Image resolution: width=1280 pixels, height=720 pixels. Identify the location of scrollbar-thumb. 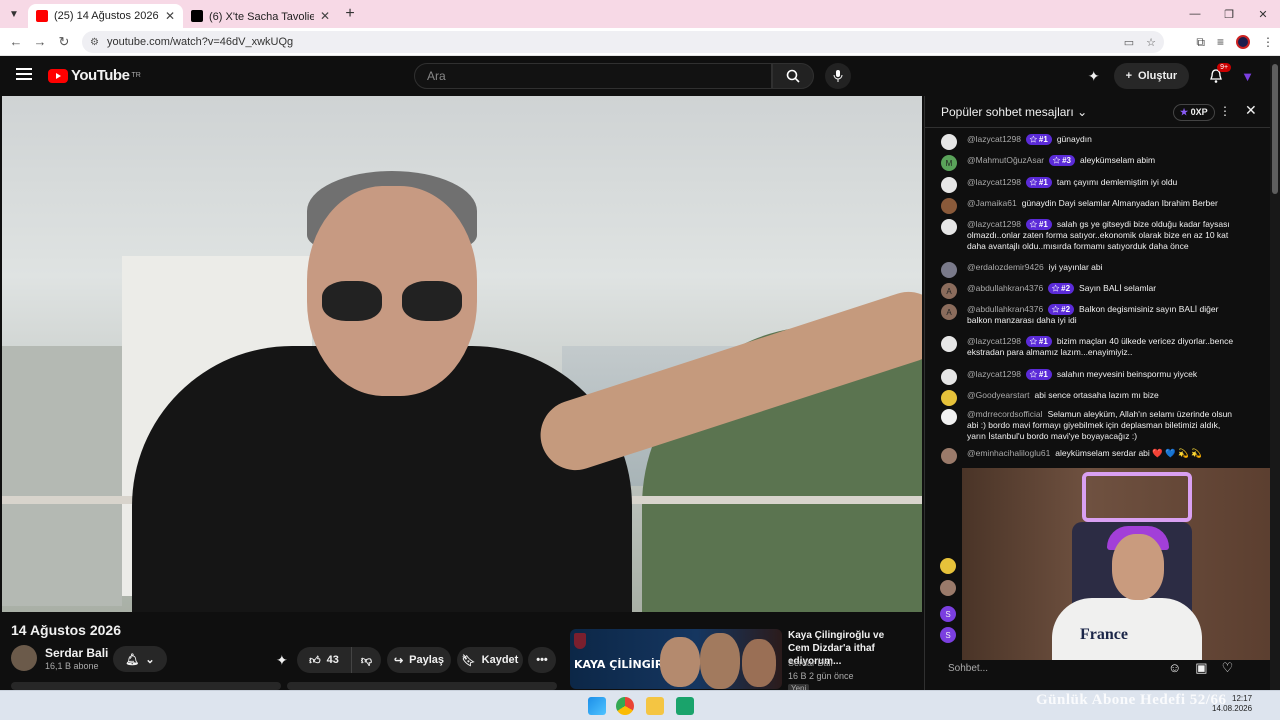
(1275, 129).